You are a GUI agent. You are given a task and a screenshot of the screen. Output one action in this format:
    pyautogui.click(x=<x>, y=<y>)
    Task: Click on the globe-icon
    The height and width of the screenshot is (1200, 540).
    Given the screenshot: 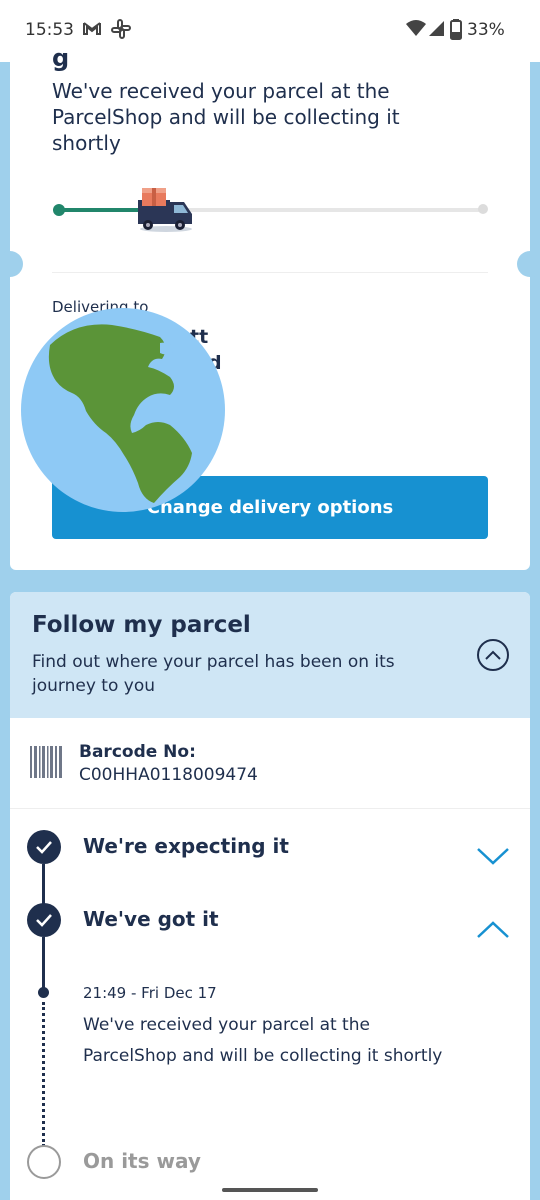 What is the action you would take?
    pyautogui.click(x=123, y=412)
    